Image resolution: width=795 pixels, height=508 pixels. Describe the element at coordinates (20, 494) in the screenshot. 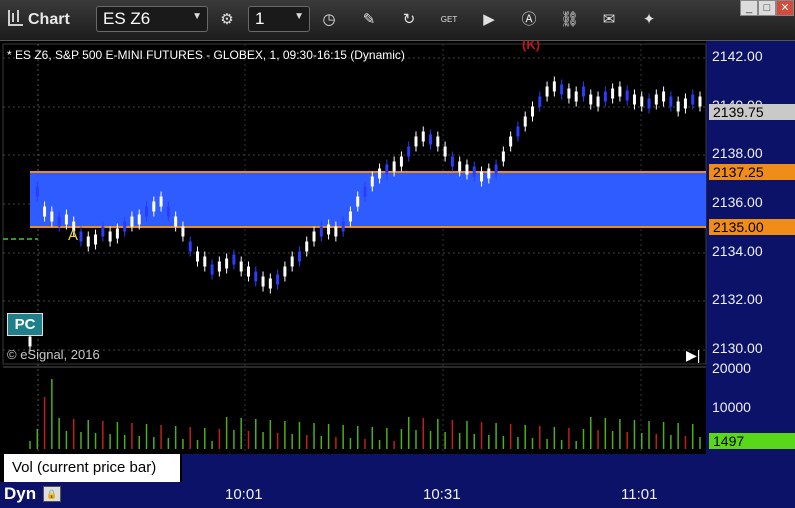

I see `dynamic-mode-label: Dyn` at that location.